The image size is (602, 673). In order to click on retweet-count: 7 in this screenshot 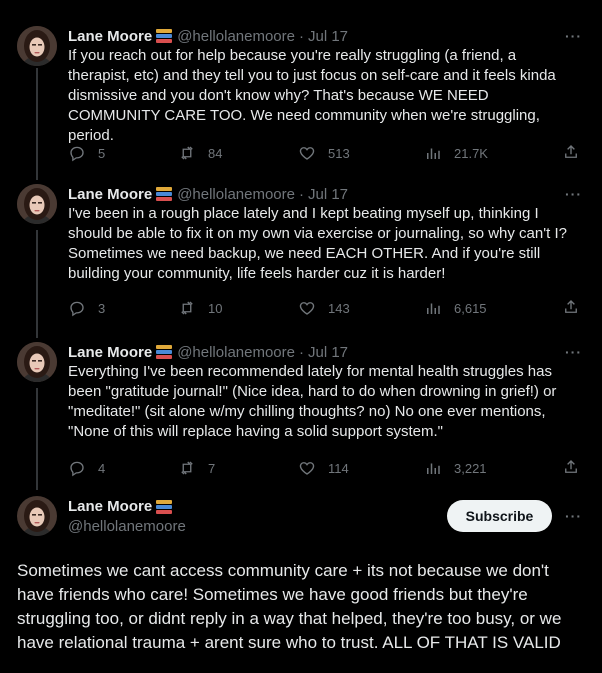, I will do `click(212, 468)`.